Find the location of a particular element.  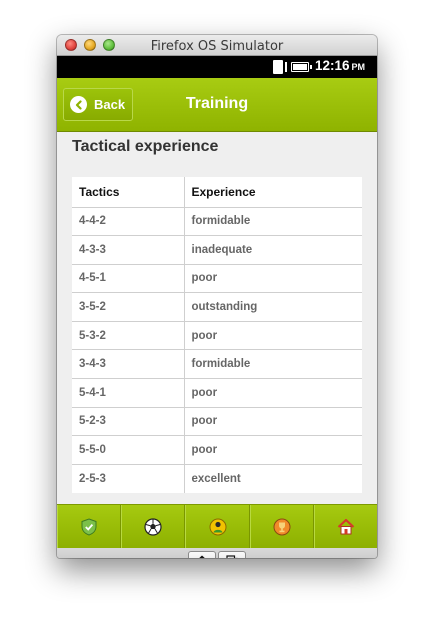

table-row: 3-4-3 formidable is located at coordinates (217, 364).